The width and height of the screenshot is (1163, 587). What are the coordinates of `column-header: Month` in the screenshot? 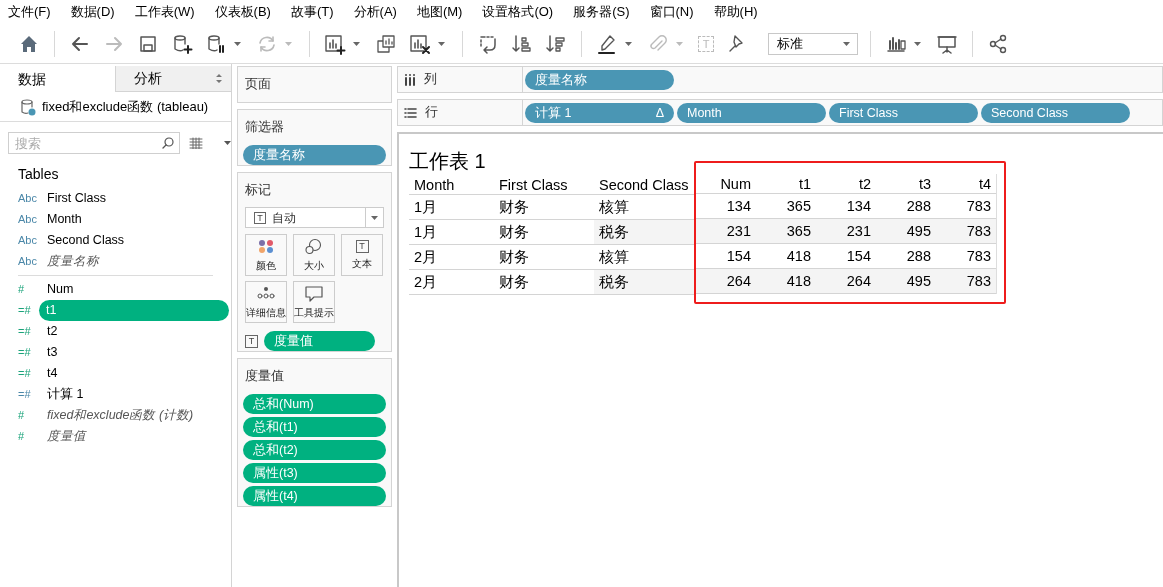 It's located at (434, 185).